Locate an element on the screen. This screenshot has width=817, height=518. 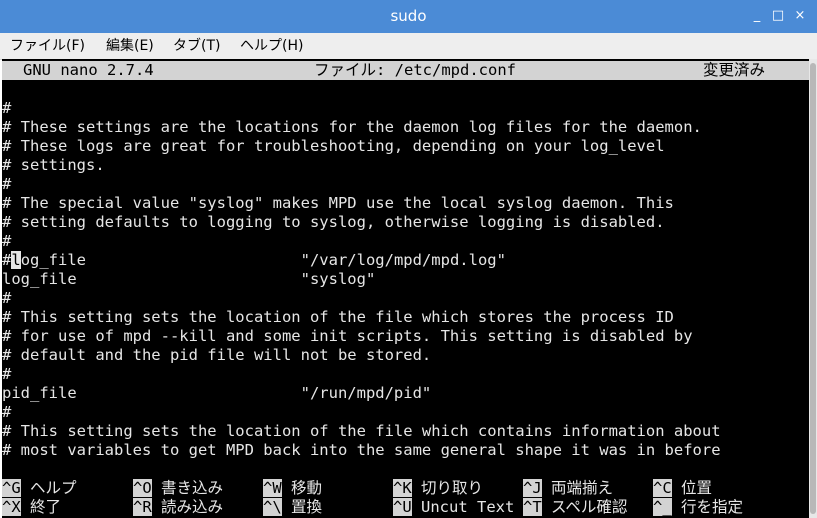
window-title: sudo is located at coordinates (408, 16).